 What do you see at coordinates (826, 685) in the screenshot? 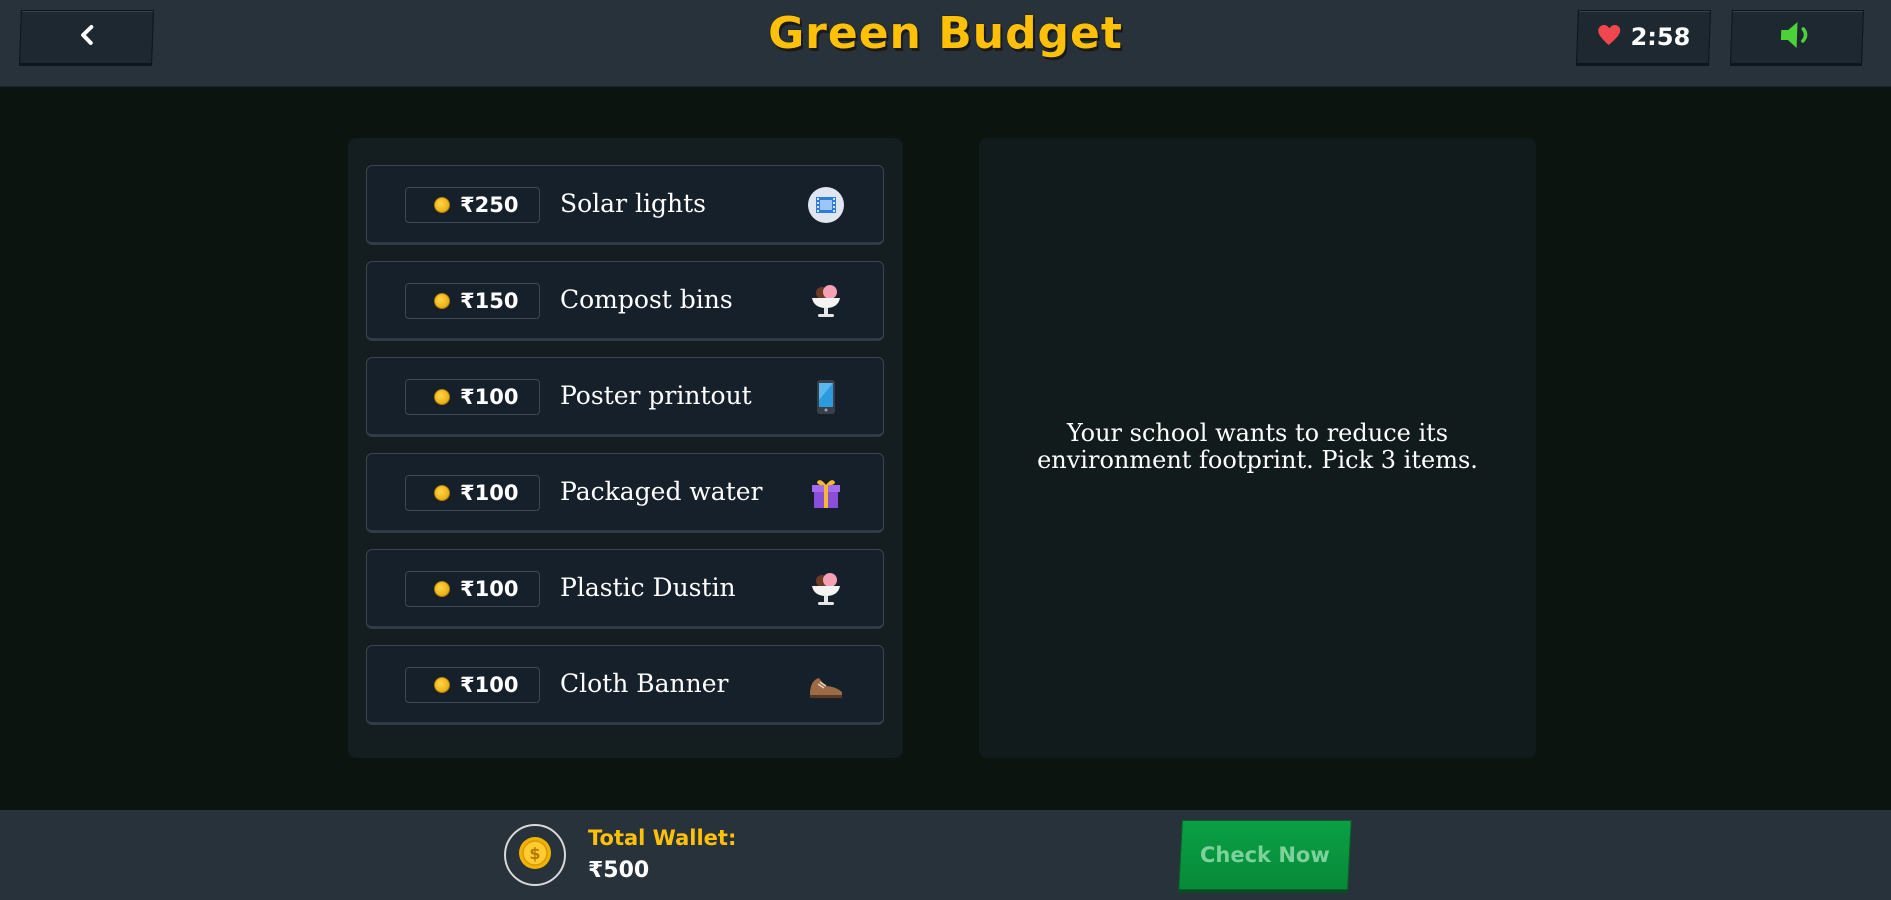
I see `shoe-icon` at bounding box center [826, 685].